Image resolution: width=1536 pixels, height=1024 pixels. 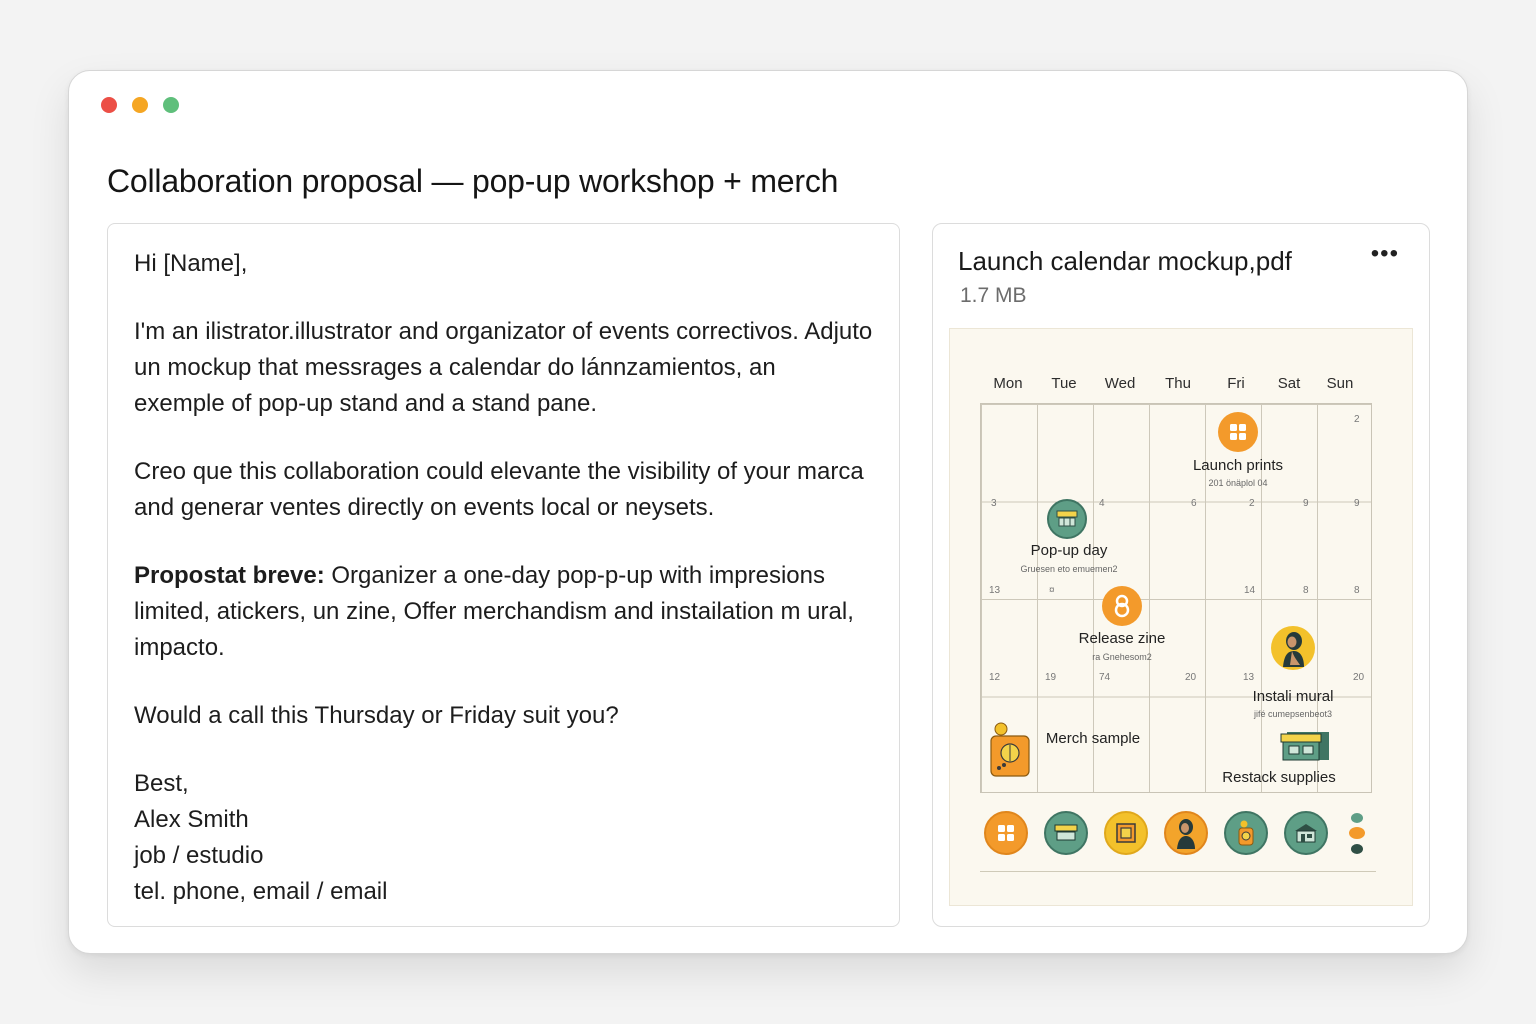 What do you see at coordinates (1178, 871) in the screenshot?
I see `divider` at bounding box center [1178, 871].